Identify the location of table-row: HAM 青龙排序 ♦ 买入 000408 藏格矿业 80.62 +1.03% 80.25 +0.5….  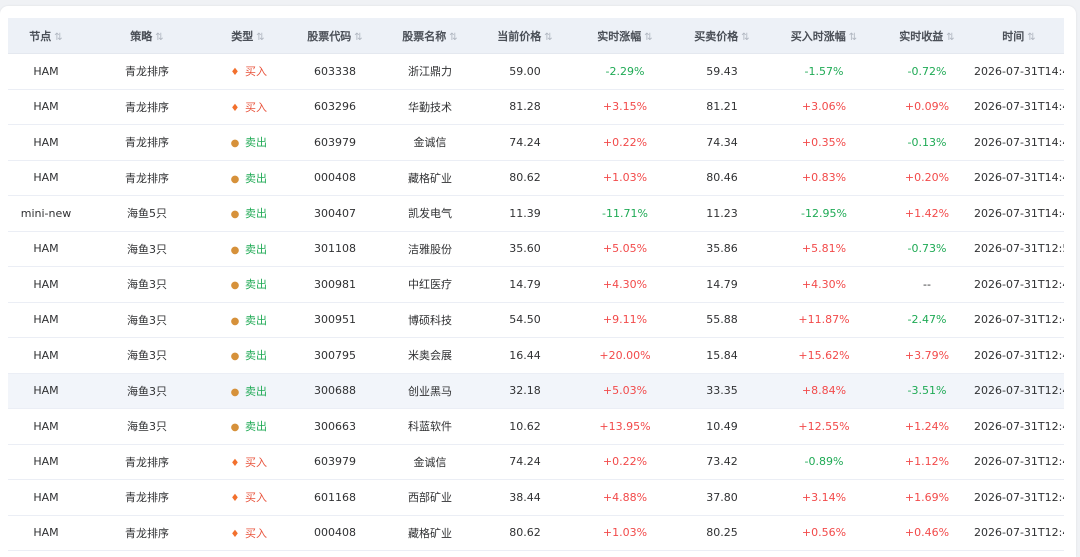
(536, 533).